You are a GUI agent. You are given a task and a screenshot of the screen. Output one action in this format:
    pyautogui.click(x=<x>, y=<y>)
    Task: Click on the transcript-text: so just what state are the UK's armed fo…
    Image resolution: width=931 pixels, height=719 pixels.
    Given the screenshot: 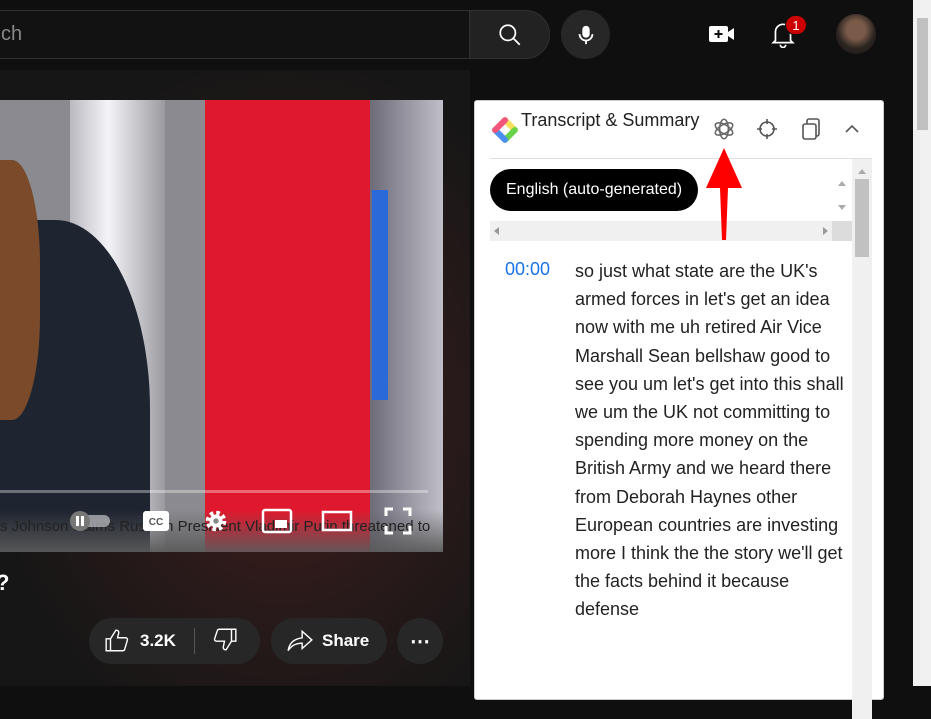 What is the action you would take?
    pyautogui.click(x=709, y=440)
    